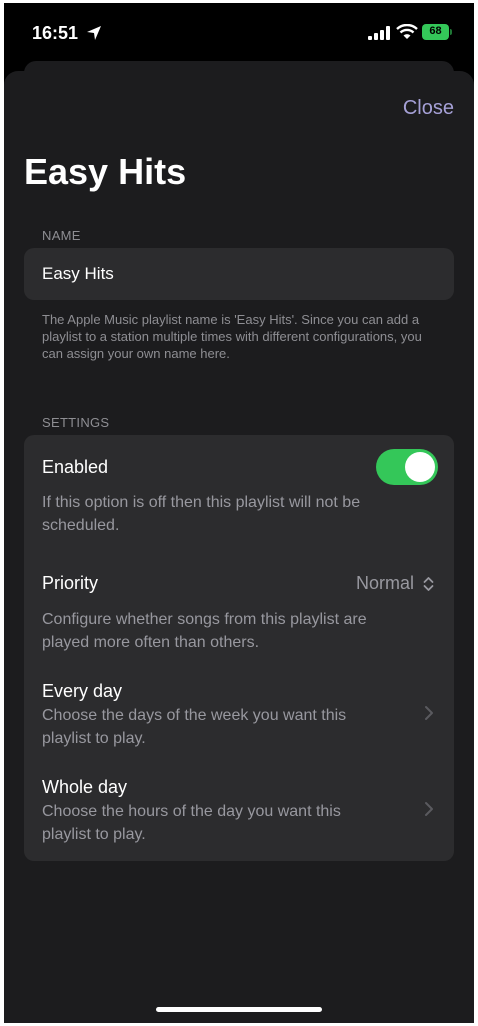 The width and height of the screenshot is (478, 1026). What do you see at coordinates (239, 32) in the screenshot?
I see `status-bar: 16:51 68` at bounding box center [239, 32].